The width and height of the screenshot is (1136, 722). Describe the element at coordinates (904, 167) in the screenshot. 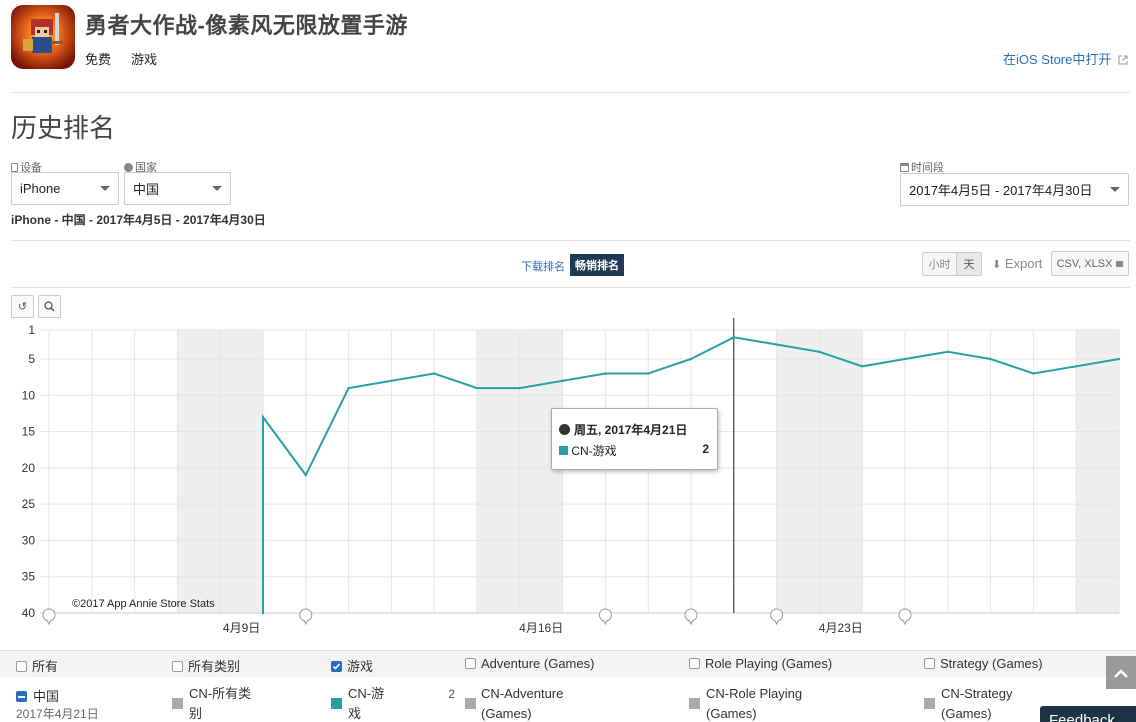

I see `calendar-icon` at that location.